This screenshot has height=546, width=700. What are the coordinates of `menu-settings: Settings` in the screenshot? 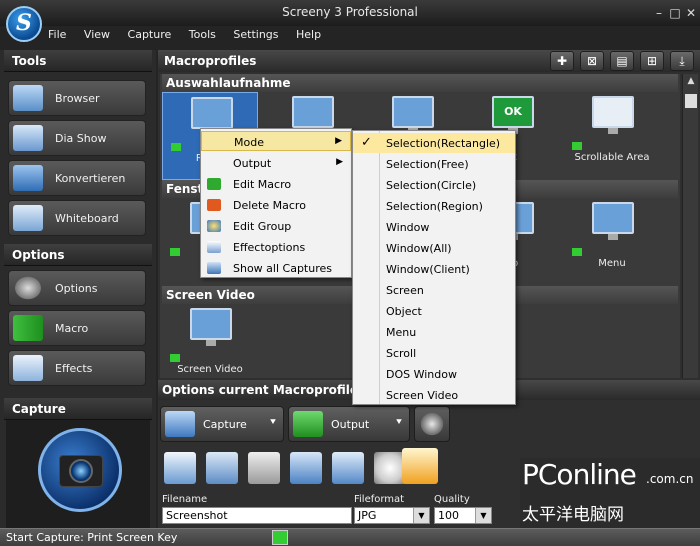 It's located at (255, 34).